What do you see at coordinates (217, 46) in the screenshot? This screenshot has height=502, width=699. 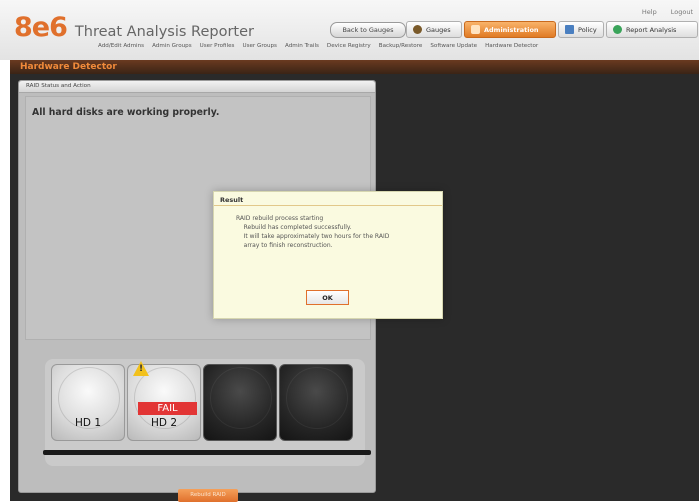 I see `subnav-user-profiles: User Profiles` at bounding box center [217, 46].